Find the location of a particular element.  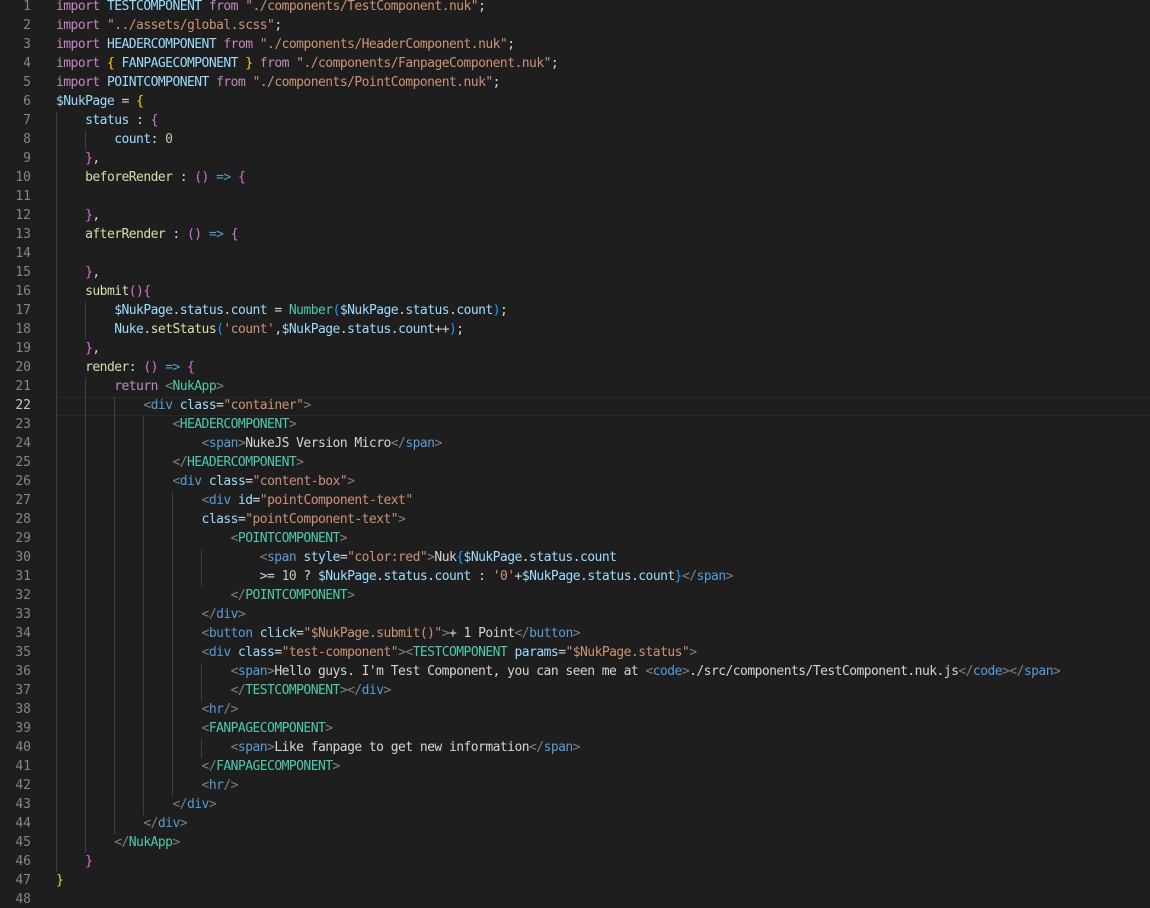

line-number: 47 is located at coordinates (23, 880).